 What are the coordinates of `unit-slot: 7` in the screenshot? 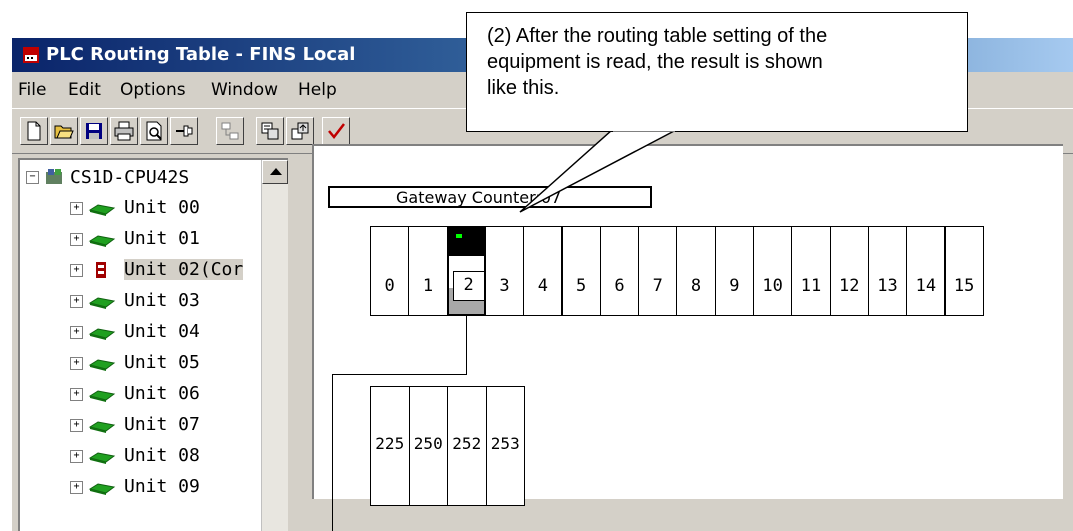 It's located at (658, 271).